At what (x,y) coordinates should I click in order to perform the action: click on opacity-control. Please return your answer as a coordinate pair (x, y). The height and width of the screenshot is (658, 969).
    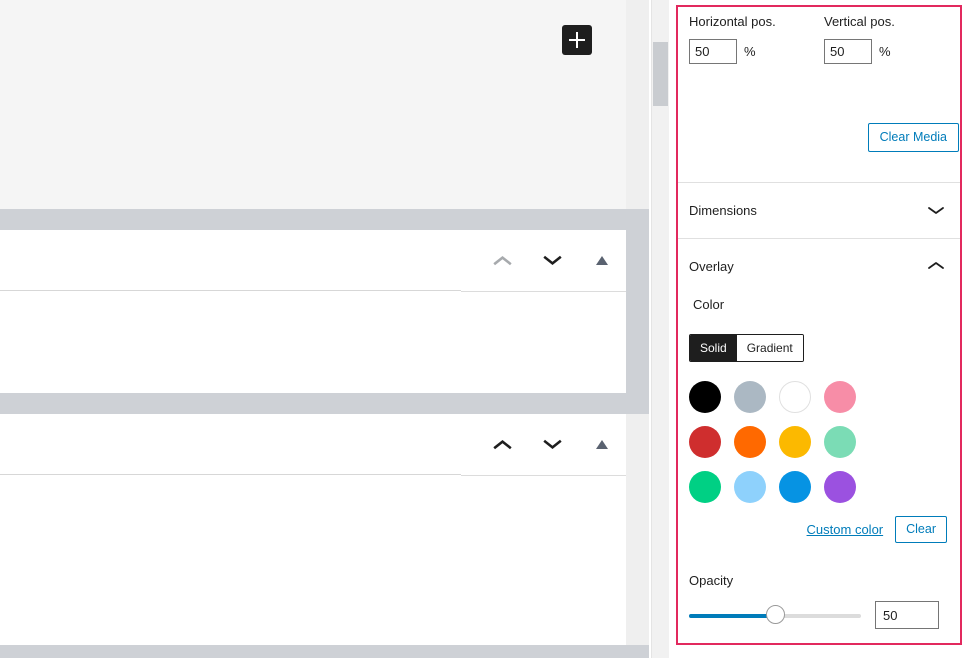
    Looking at the image, I should click on (818, 615).